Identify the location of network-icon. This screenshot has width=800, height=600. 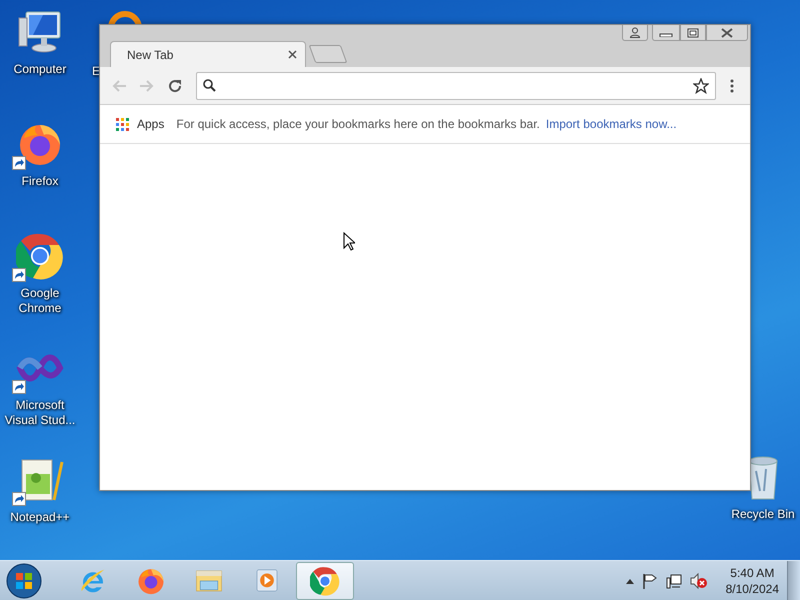
(674, 580).